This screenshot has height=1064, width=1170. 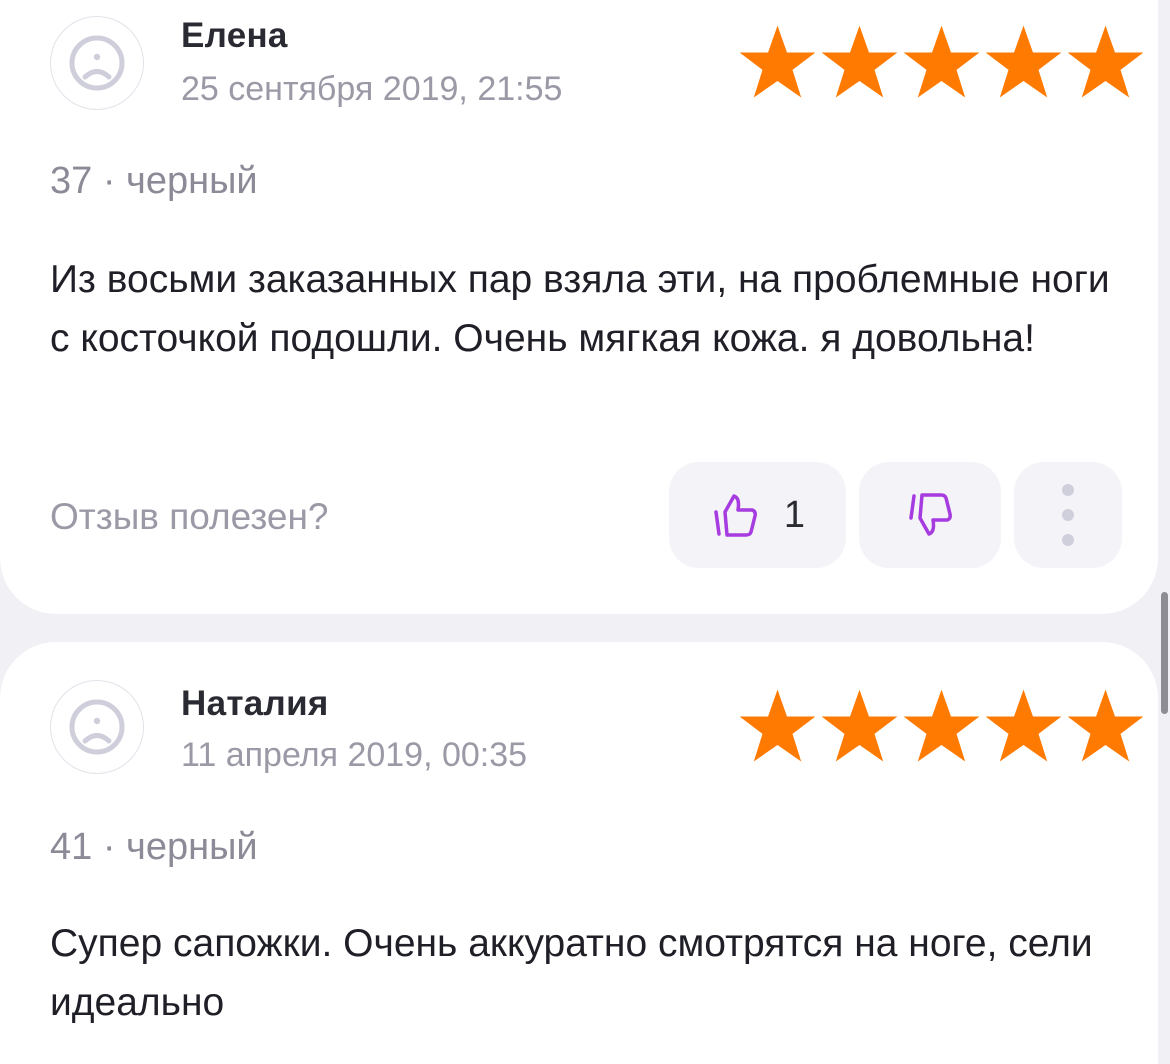 I want to click on review-variant: 37 · черный, so click(x=154, y=181).